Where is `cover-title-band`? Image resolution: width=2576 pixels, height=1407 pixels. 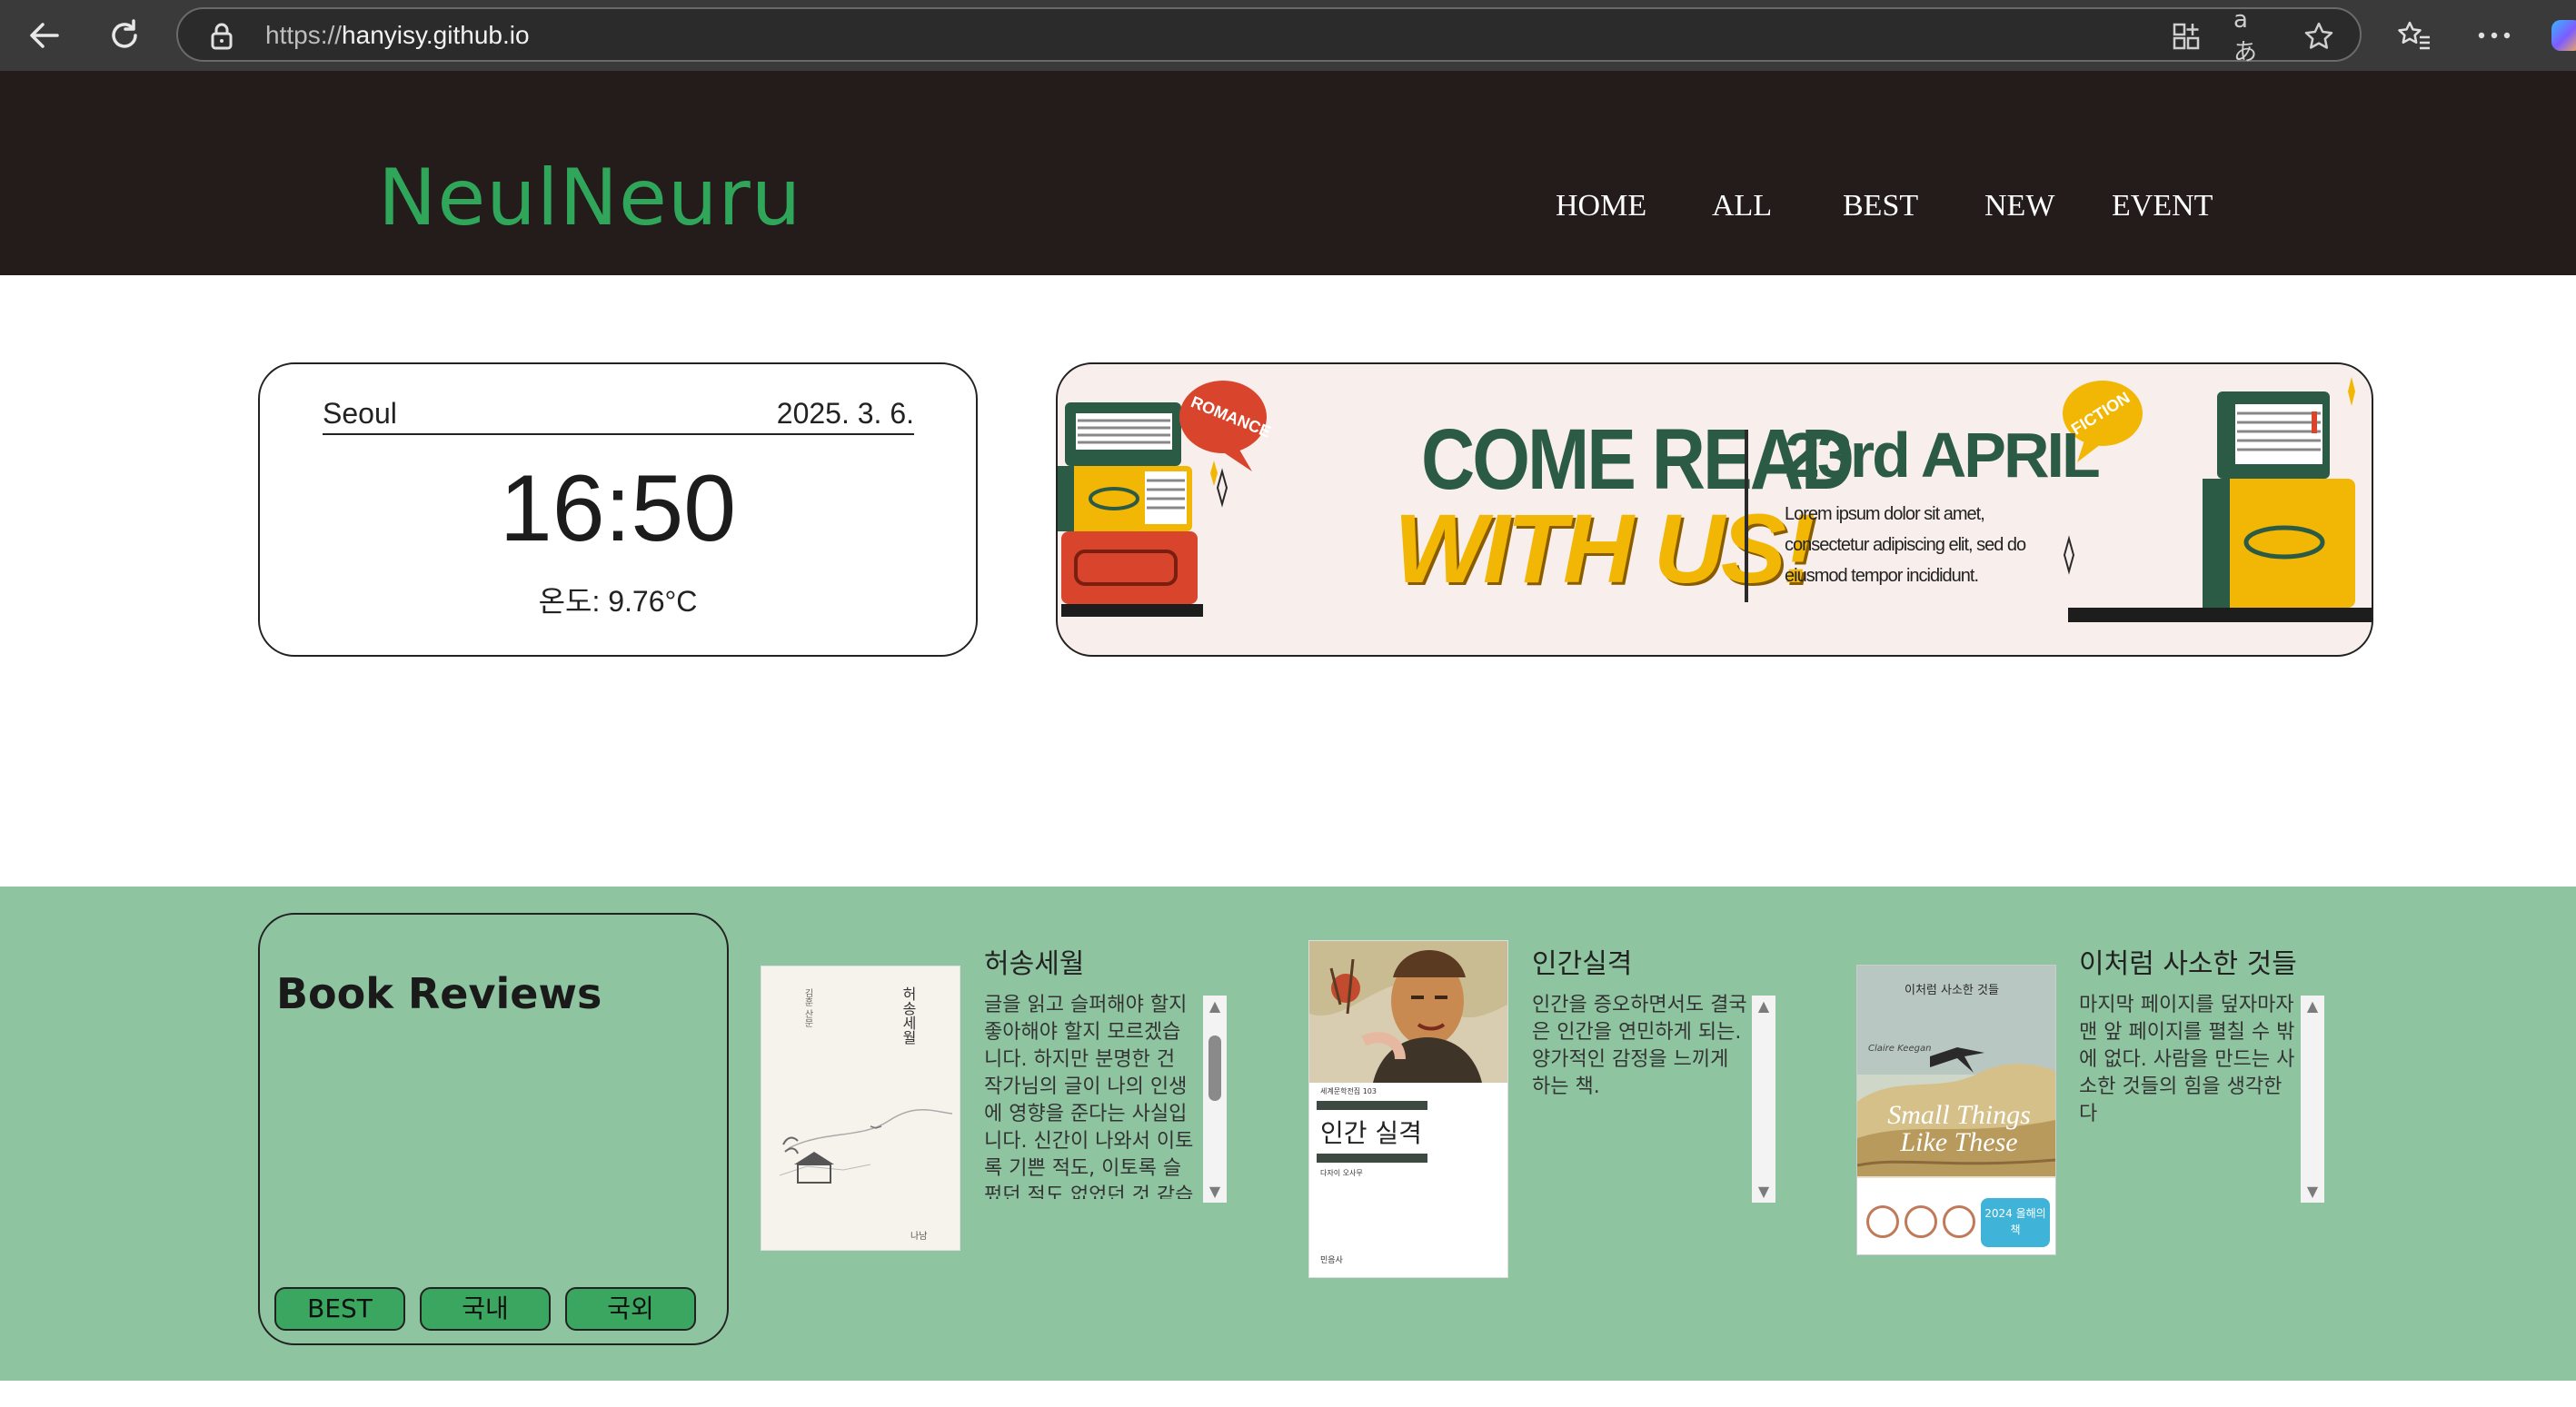
cover-title-band is located at coordinates (1372, 1158).